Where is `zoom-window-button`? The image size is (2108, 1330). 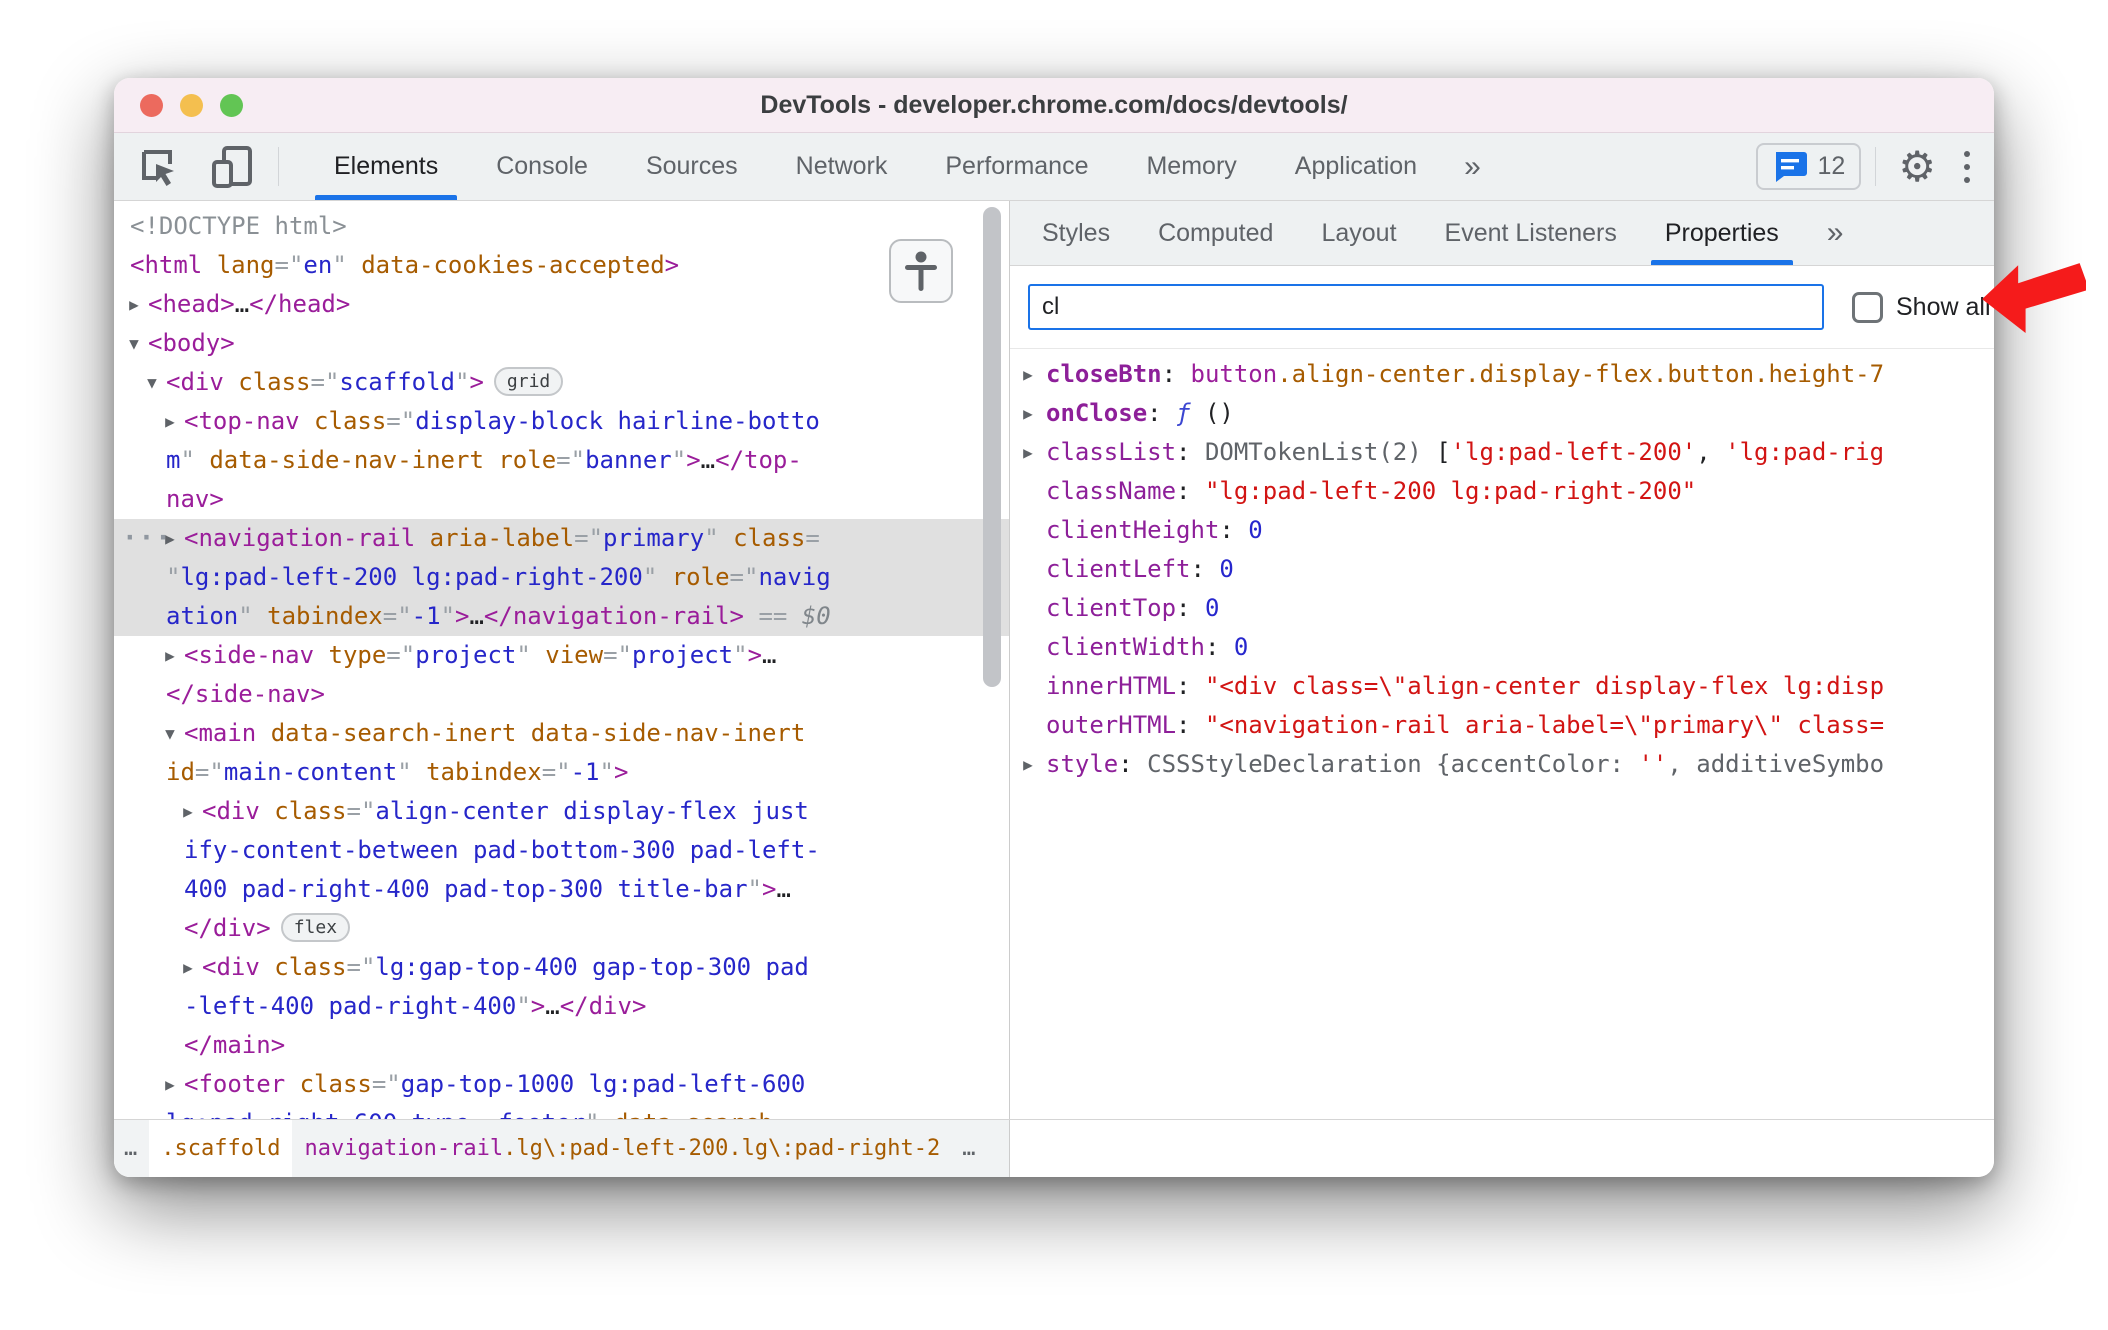
zoom-window-button is located at coordinates (231, 105).